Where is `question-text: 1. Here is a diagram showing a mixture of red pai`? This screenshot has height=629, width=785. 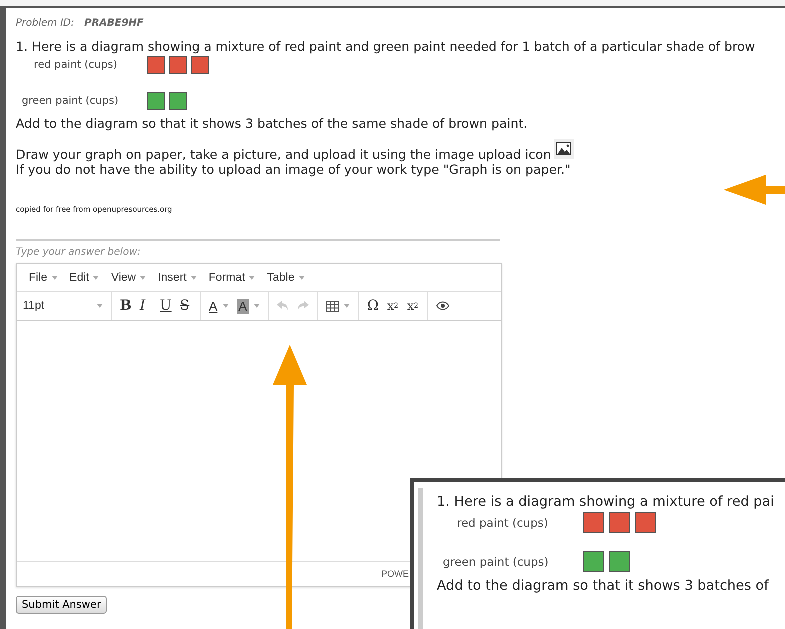
question-text: 1. Here is a diagram showing a mixture of red pai is located at coordinates (605, 502).